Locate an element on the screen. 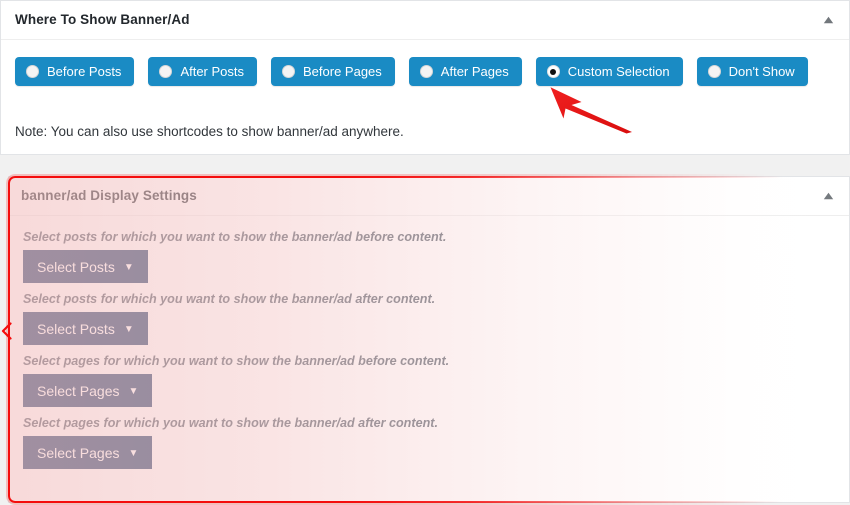  option-label: After Pages is located at coordinates (474, 71).